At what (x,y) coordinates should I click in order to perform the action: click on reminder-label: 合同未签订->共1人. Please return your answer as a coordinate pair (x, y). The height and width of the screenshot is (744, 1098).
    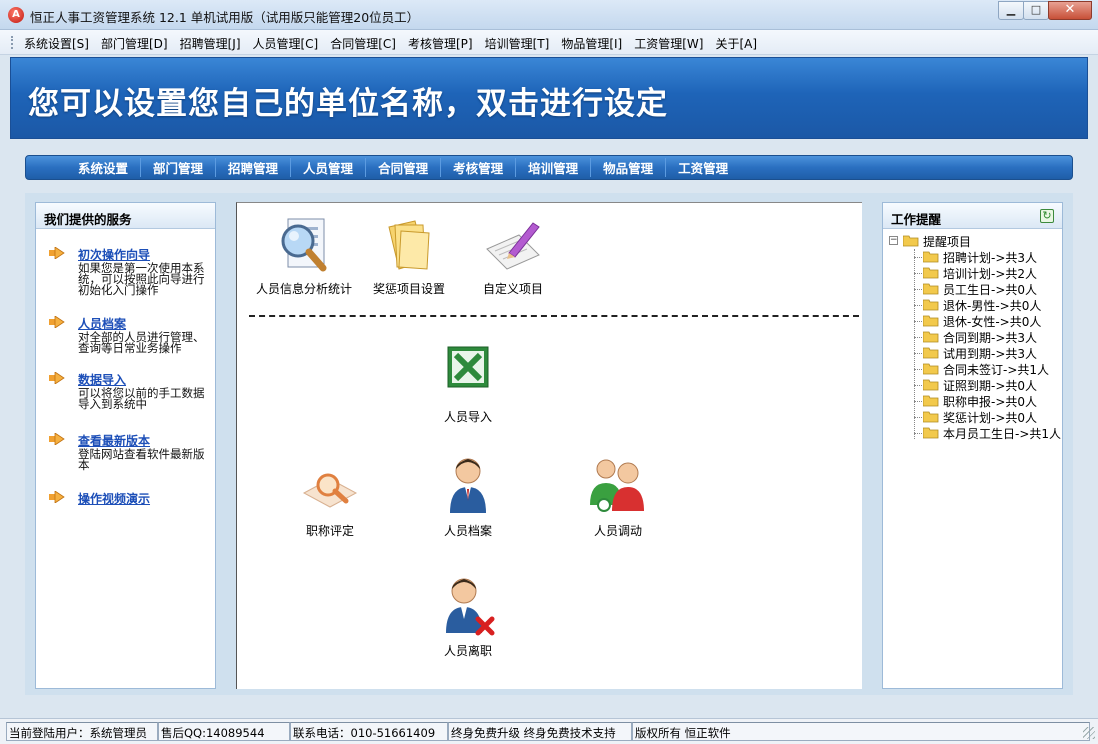
    Looking at the image, I should click on (996, 369).